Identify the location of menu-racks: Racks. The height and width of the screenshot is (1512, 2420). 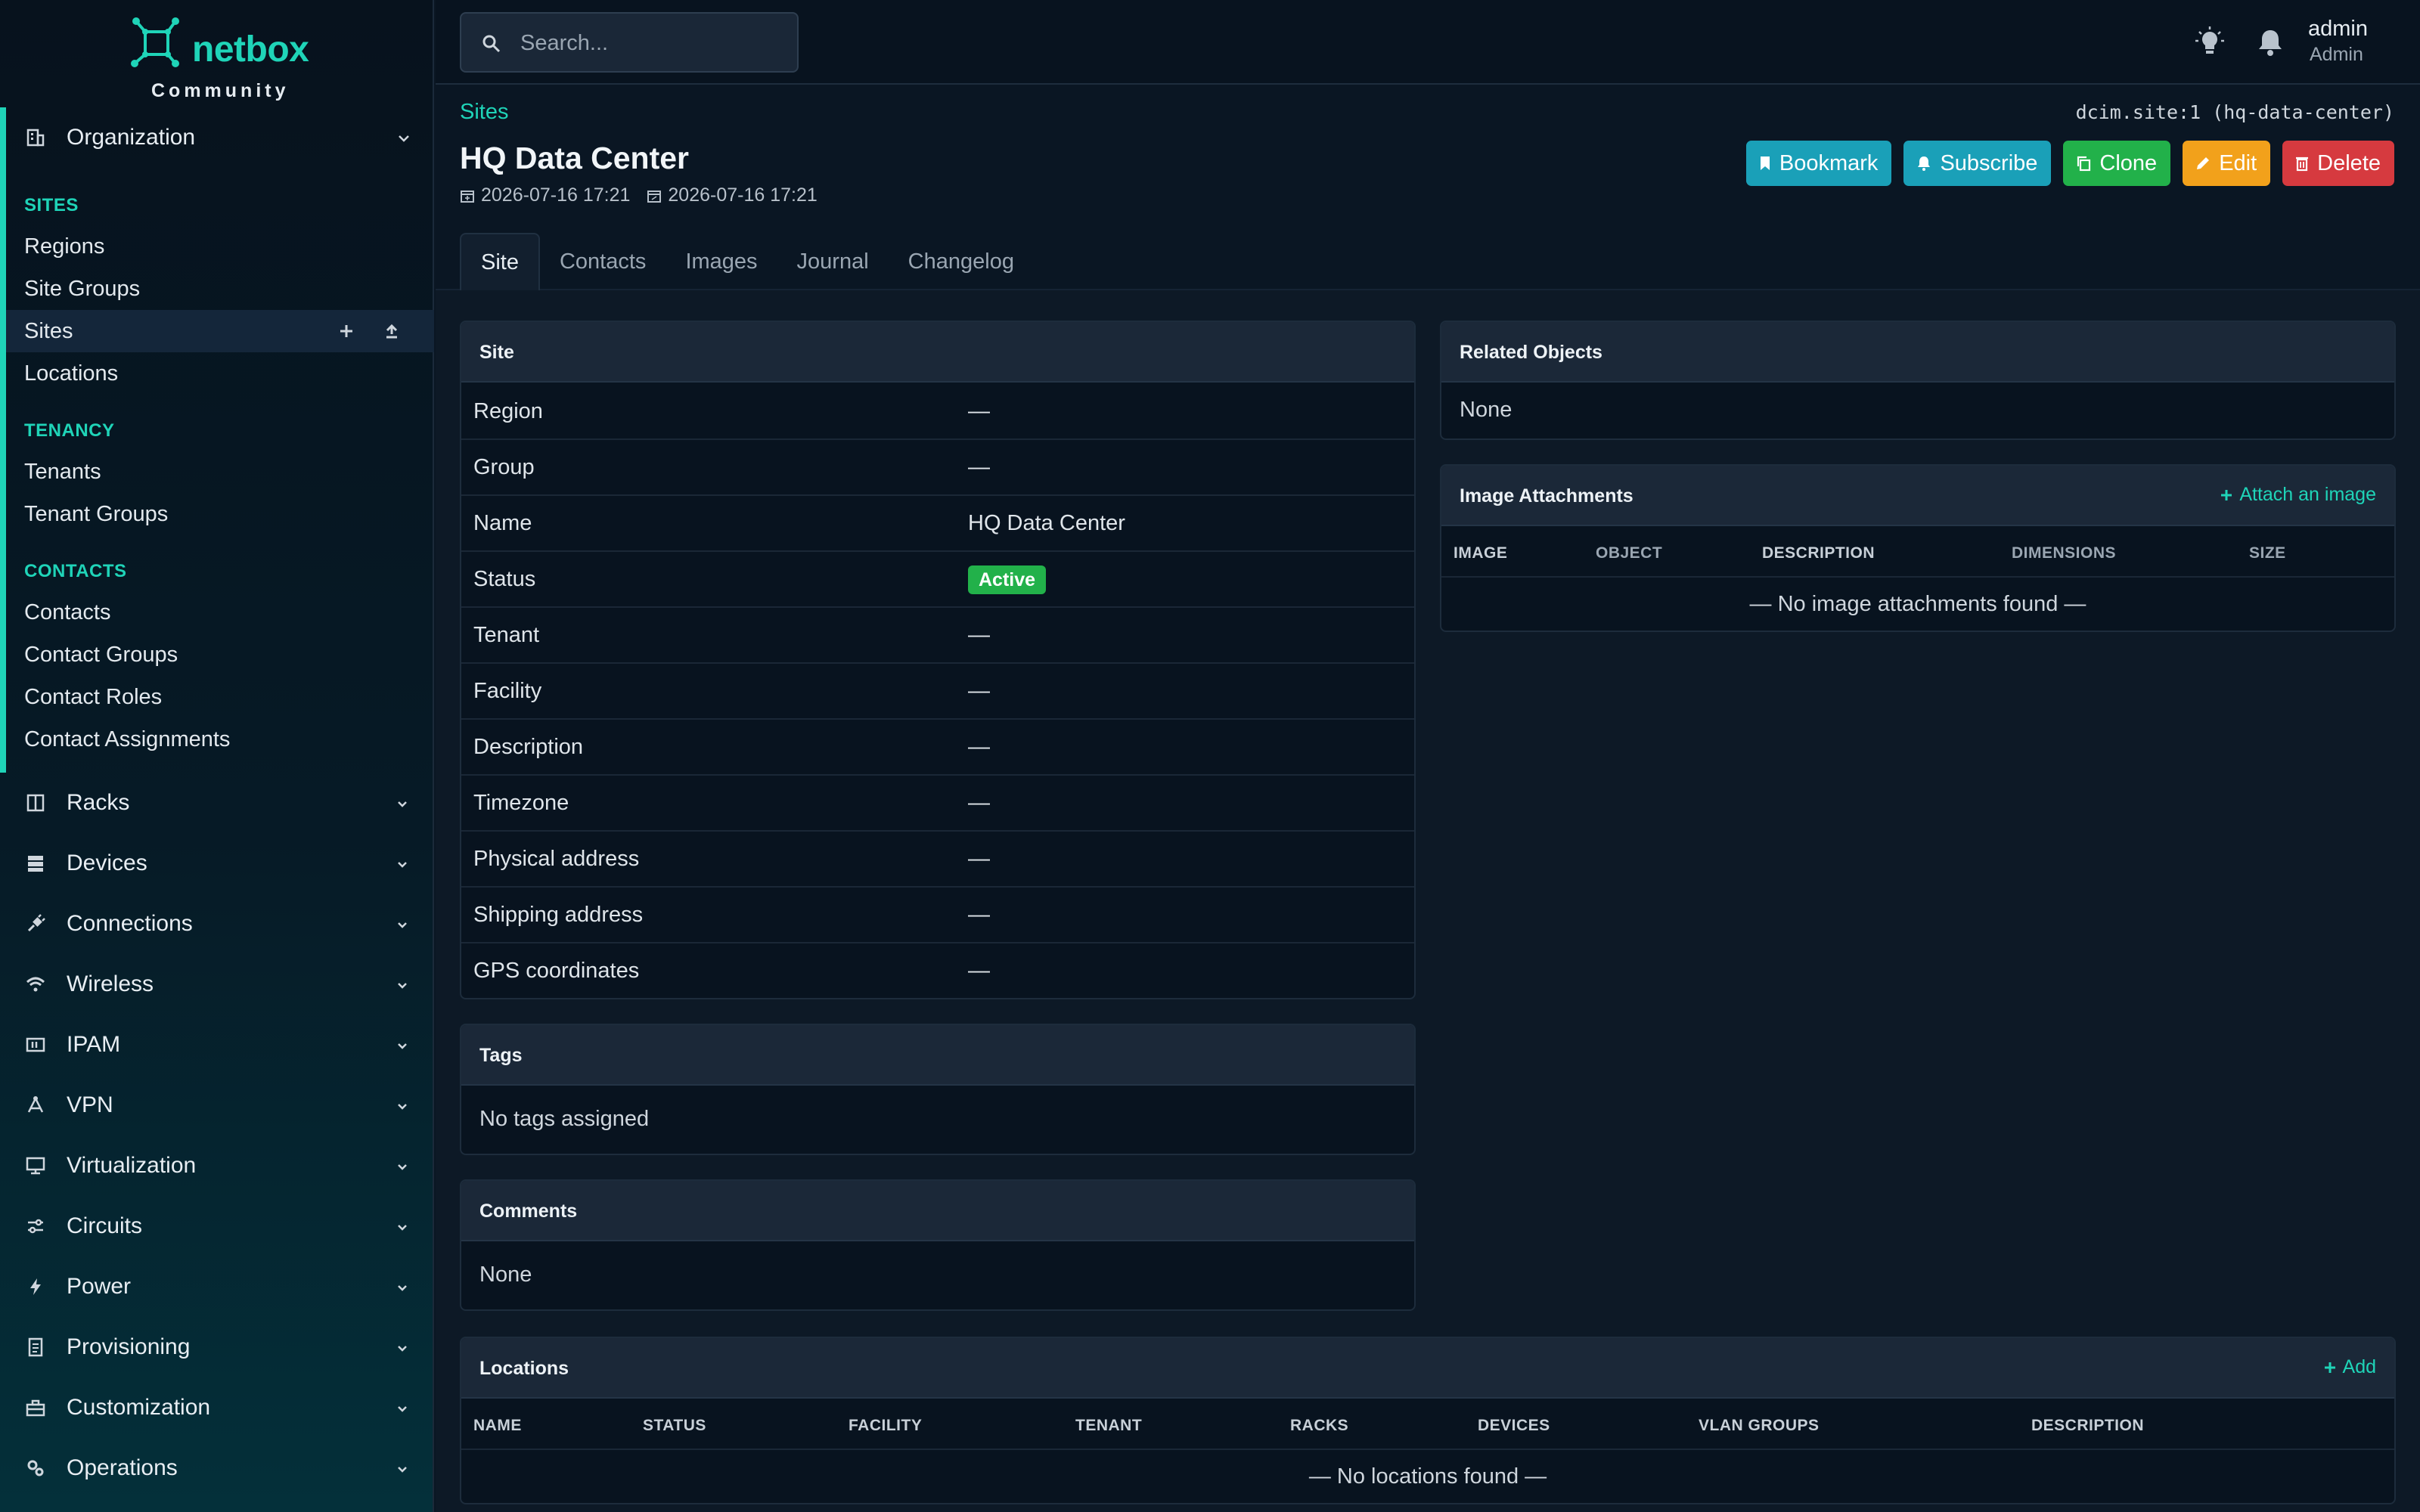
(217, 803).